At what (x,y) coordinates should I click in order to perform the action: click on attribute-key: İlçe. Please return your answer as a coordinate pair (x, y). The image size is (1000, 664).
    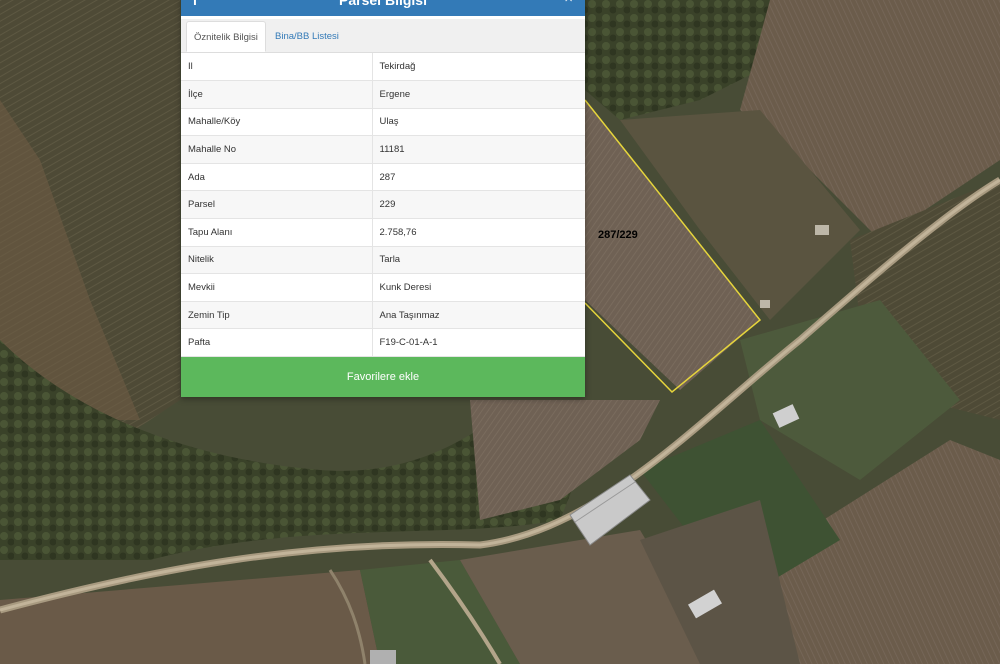
    Looking at the image, I should click on (277, 94).